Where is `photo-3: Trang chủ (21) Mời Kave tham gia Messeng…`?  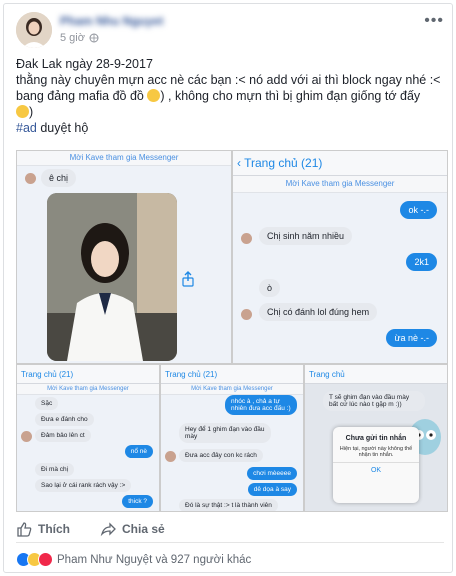
photo-3: Trang chủ (21) Mời Kave tham gia Messeng… is located at coordinates (88, 438).